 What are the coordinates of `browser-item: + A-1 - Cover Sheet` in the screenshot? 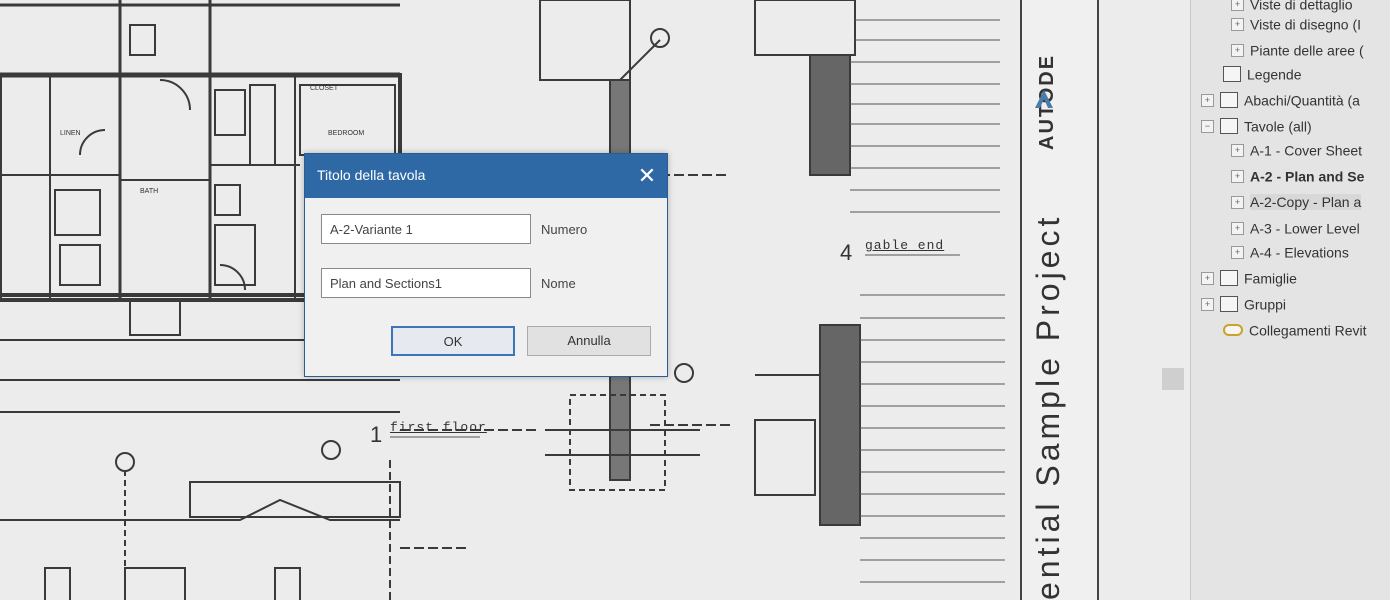 It's located at (1296, 149).